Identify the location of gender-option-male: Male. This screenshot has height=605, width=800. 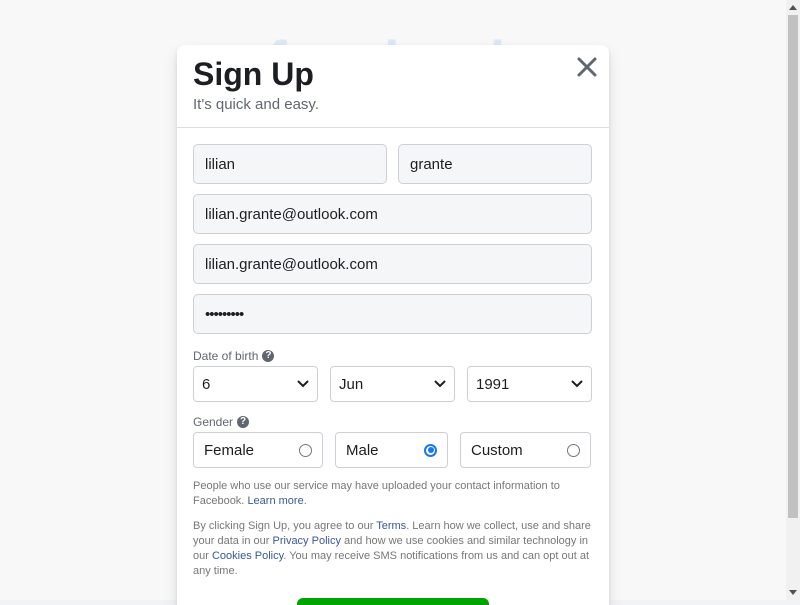
(391, 450).